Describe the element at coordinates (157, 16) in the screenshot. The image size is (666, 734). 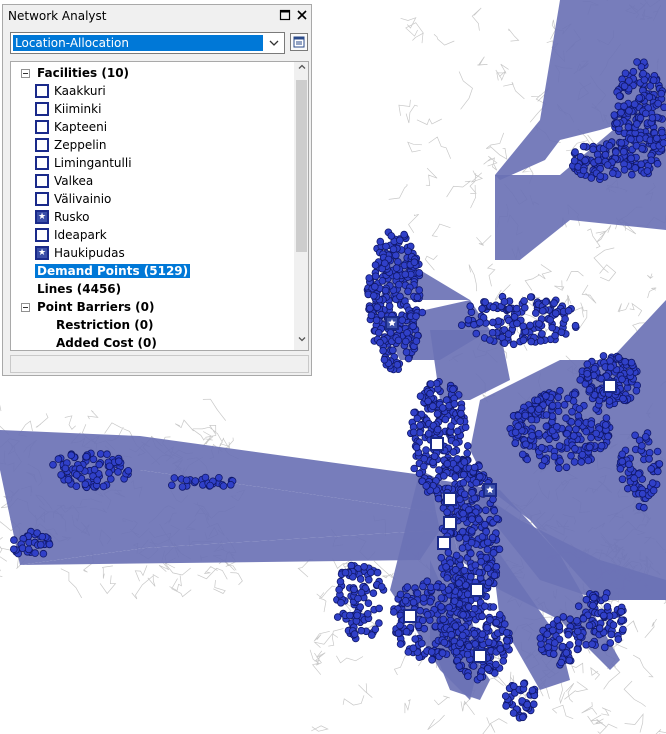
I see `title-bar: Network Analyst` at that location.